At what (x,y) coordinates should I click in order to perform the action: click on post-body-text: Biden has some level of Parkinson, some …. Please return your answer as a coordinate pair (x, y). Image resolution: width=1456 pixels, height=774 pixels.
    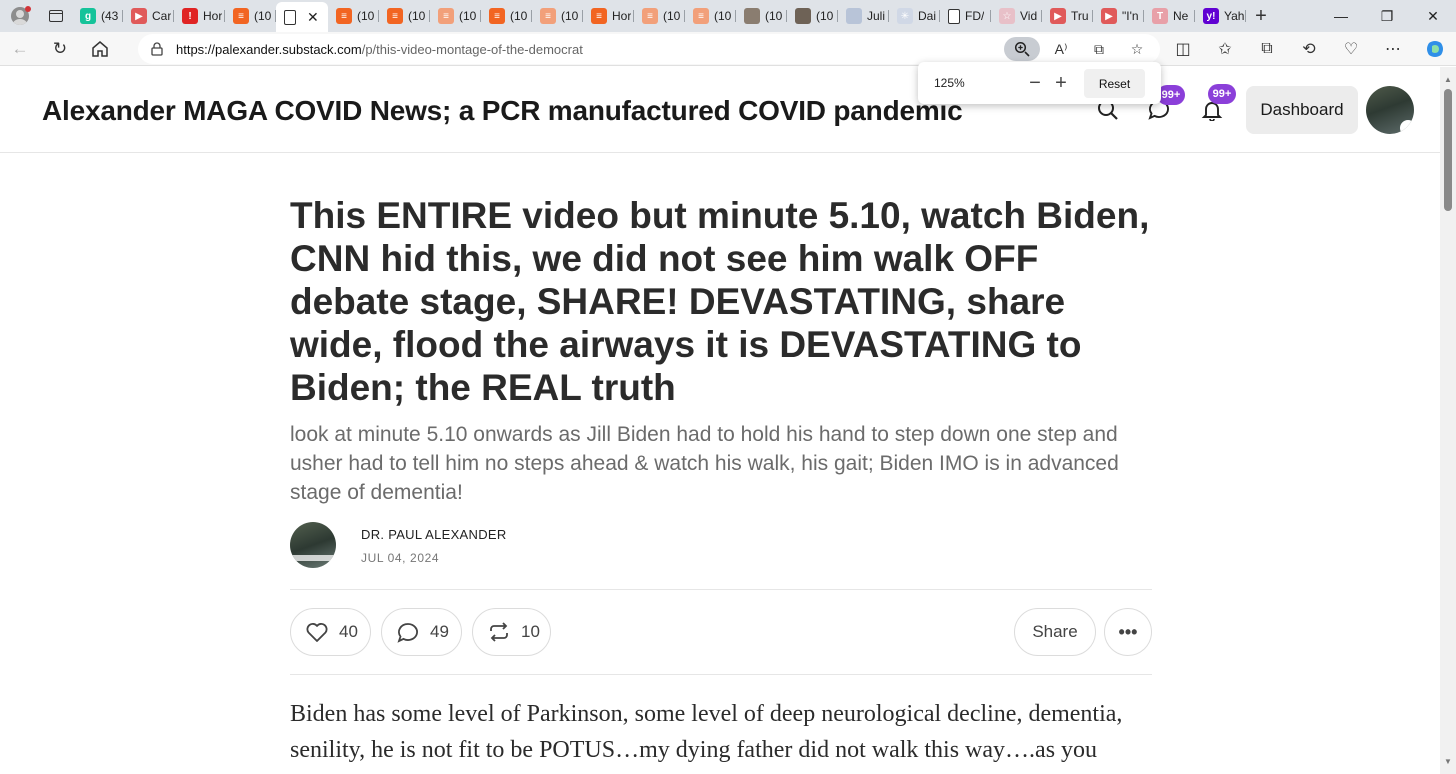
    Looking at the image, I should click on (706, 732).